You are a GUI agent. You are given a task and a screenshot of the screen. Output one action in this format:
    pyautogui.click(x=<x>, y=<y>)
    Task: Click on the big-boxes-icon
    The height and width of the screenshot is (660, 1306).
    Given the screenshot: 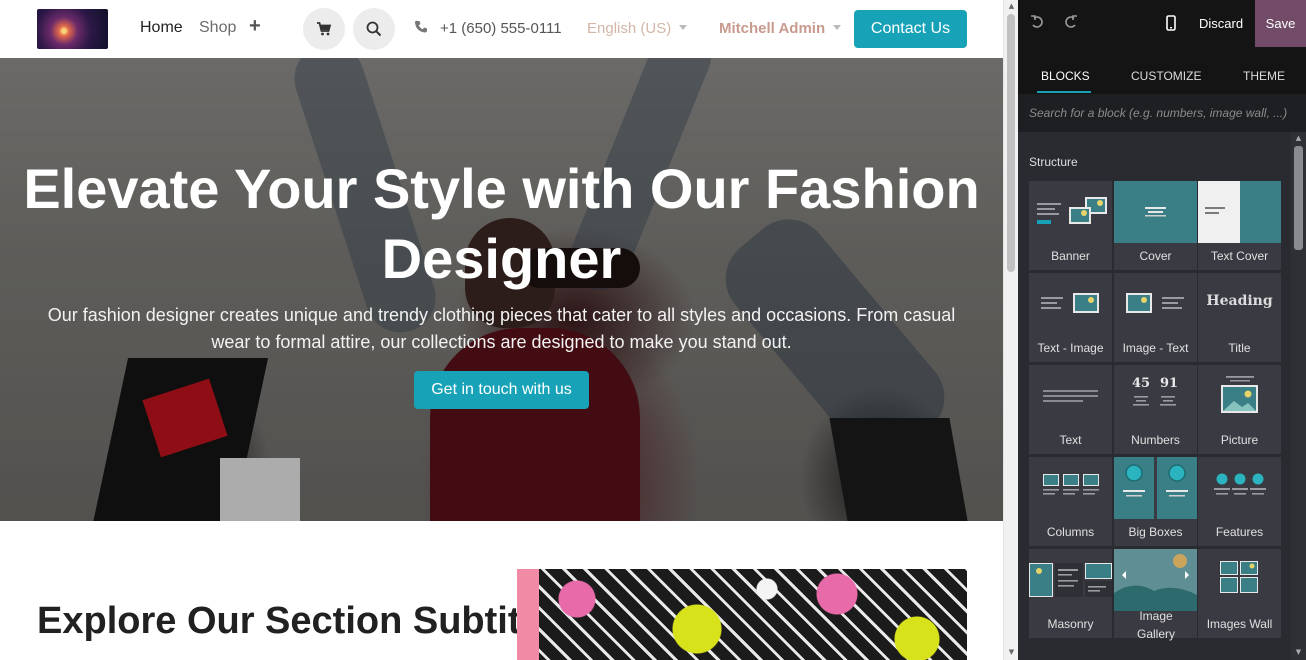 What is the action you would take?
    pyautogui.click(x=1155, y=488)
    